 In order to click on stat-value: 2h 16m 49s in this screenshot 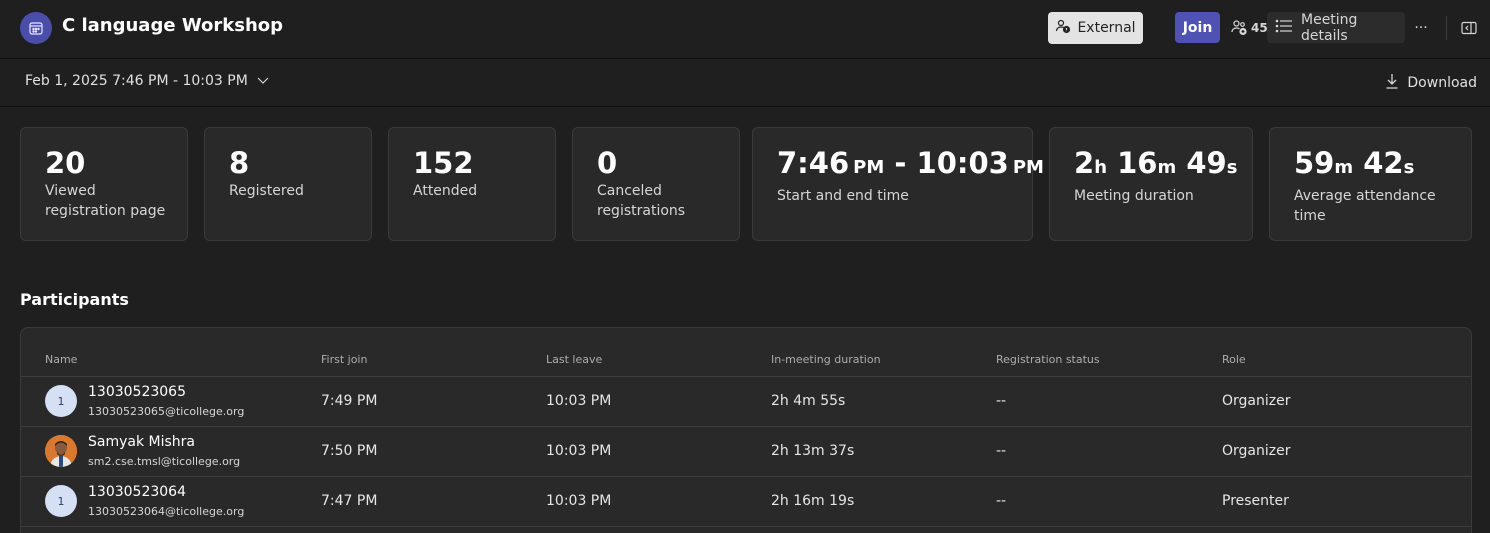, I will do `click(1156, 163)`.